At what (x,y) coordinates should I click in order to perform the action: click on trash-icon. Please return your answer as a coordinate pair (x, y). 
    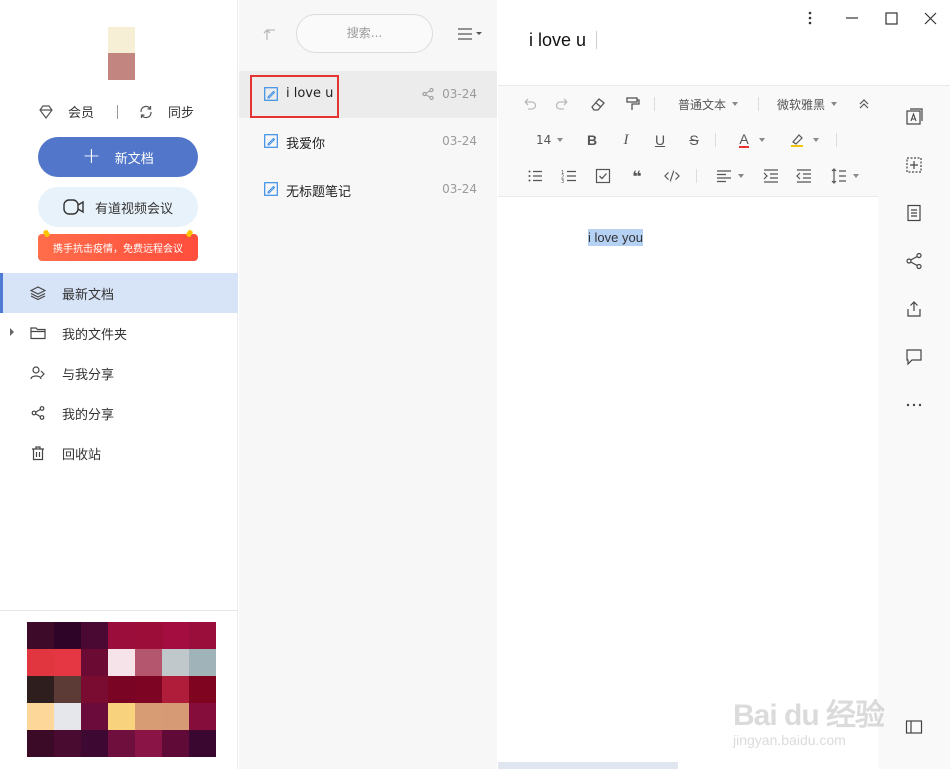
    Looking at the image, I should click on (38, 453).